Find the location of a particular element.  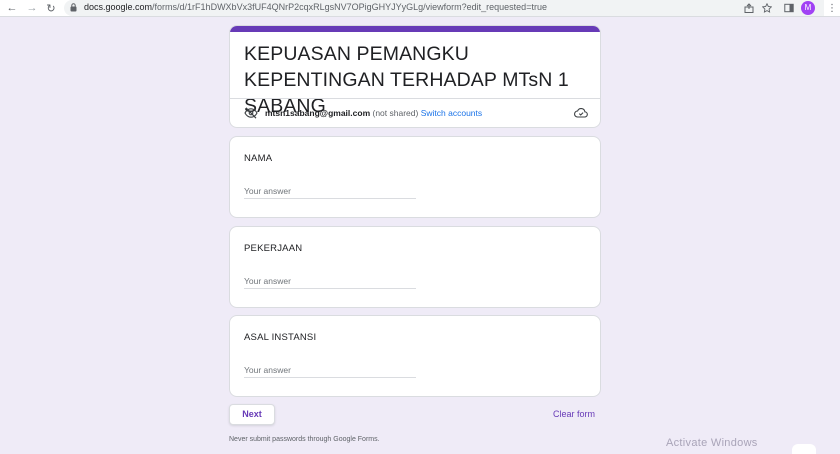

floating-help-button is located at coordinates (804, 449).